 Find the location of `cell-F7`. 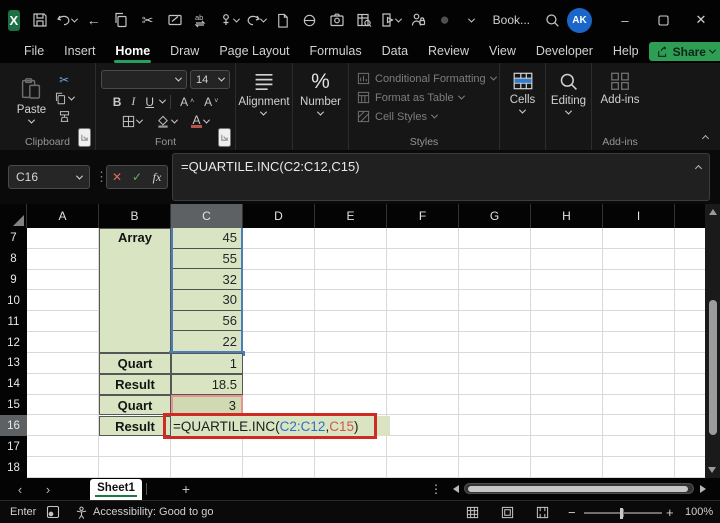

cell-F7 is located at coordinates (423, 238).